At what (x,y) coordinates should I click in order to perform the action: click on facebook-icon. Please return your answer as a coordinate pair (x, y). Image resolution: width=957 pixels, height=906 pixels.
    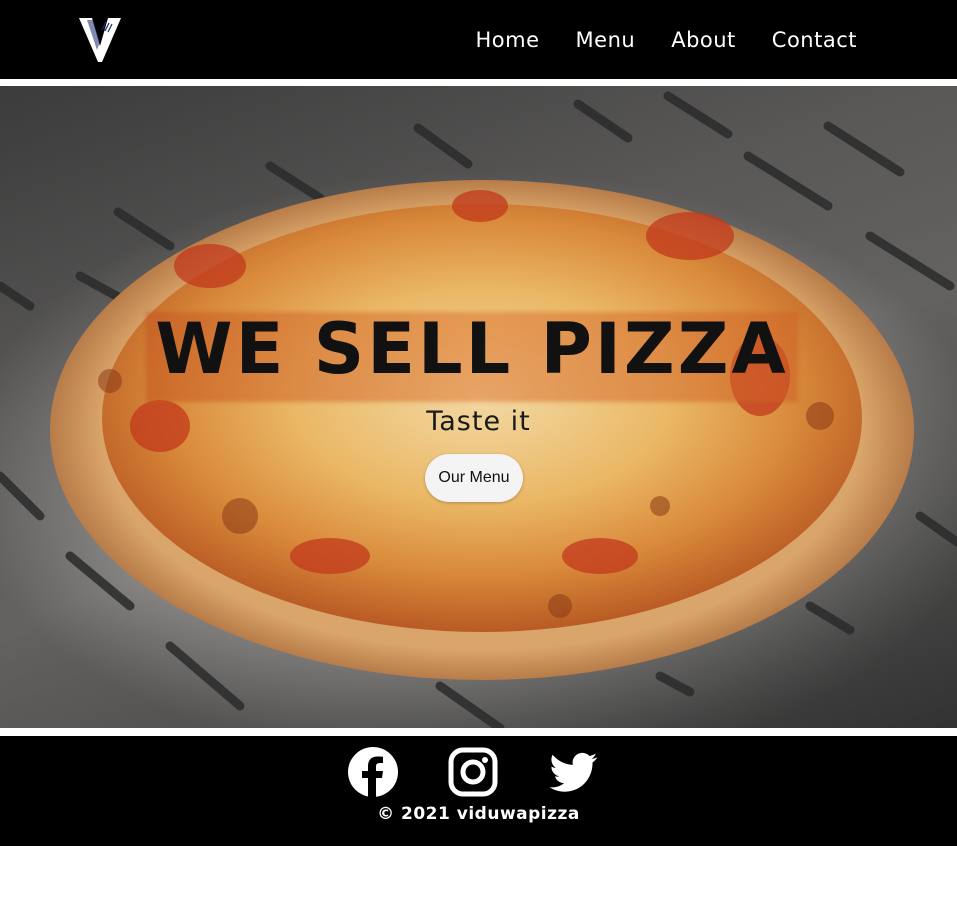
    Looking at the image, I should click on (373, 772).